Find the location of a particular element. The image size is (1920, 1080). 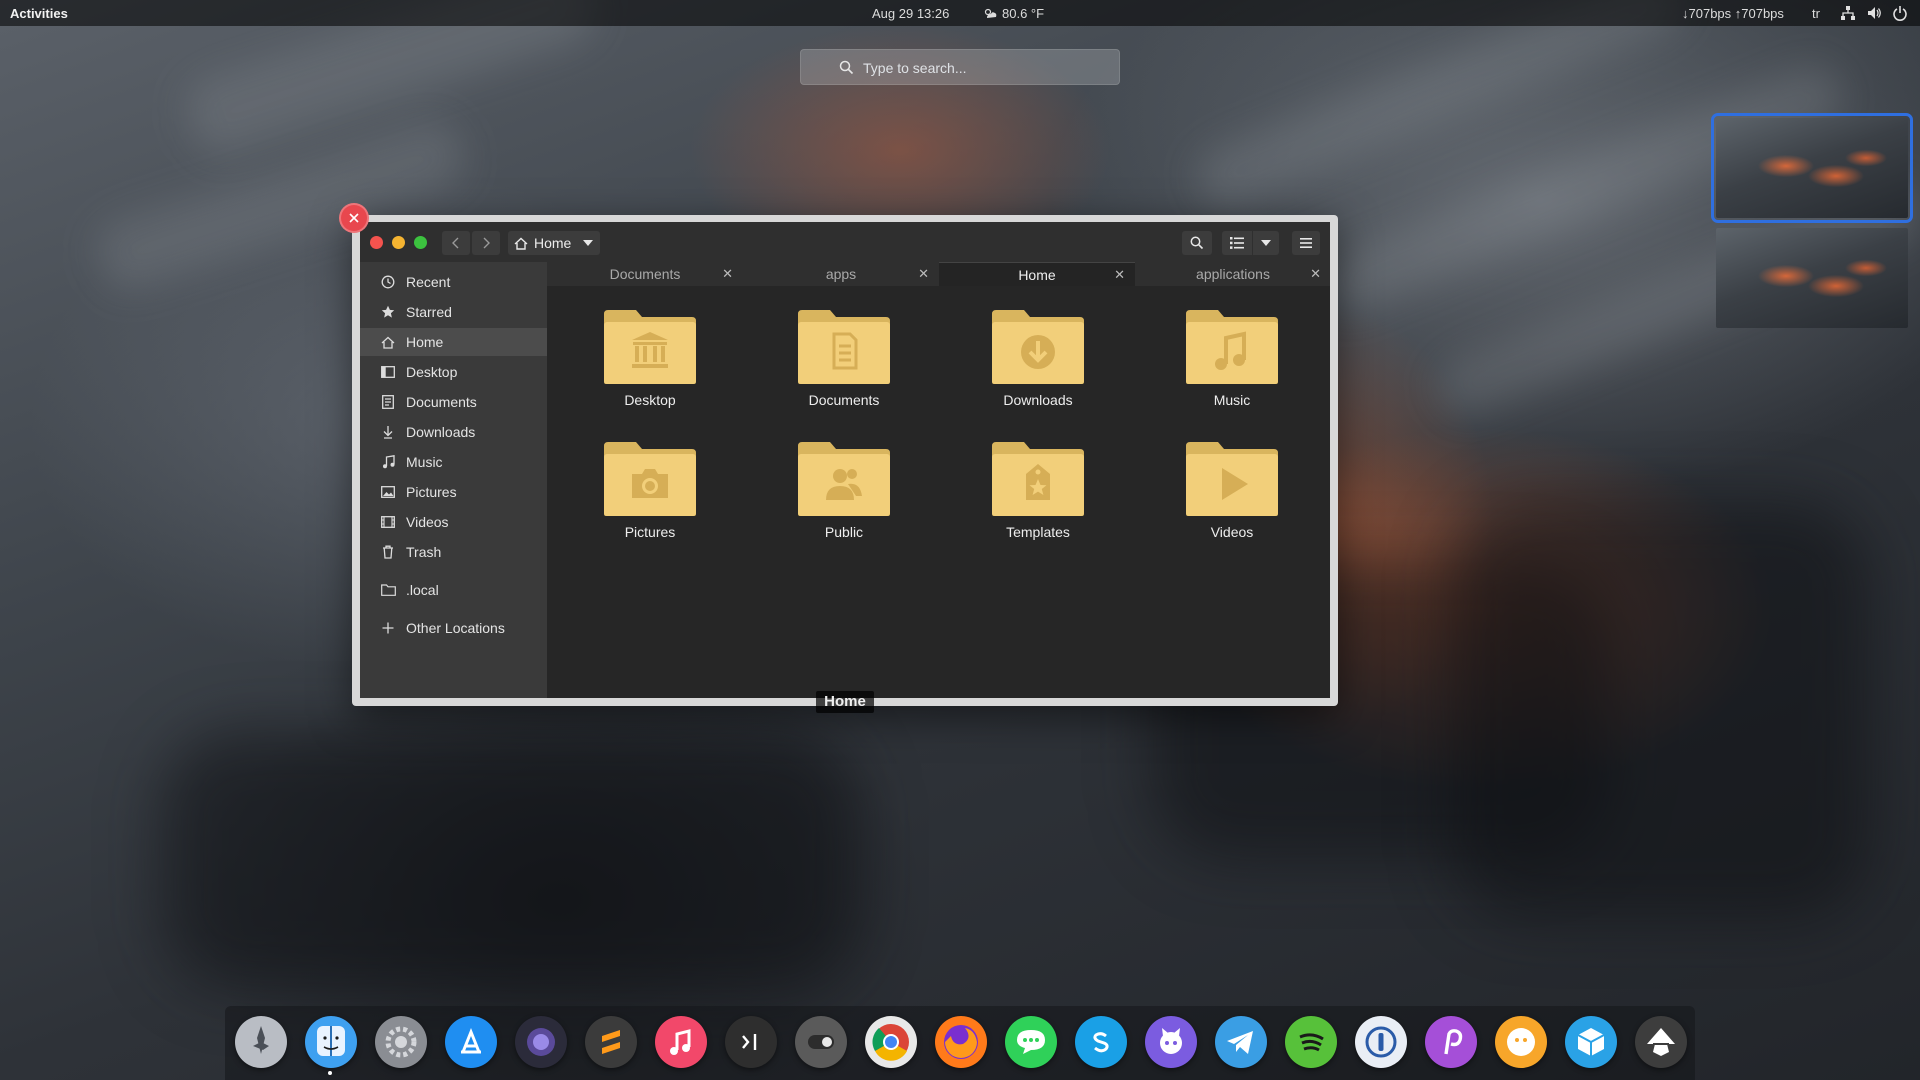

overview-search is located at coordinates (960, 67).